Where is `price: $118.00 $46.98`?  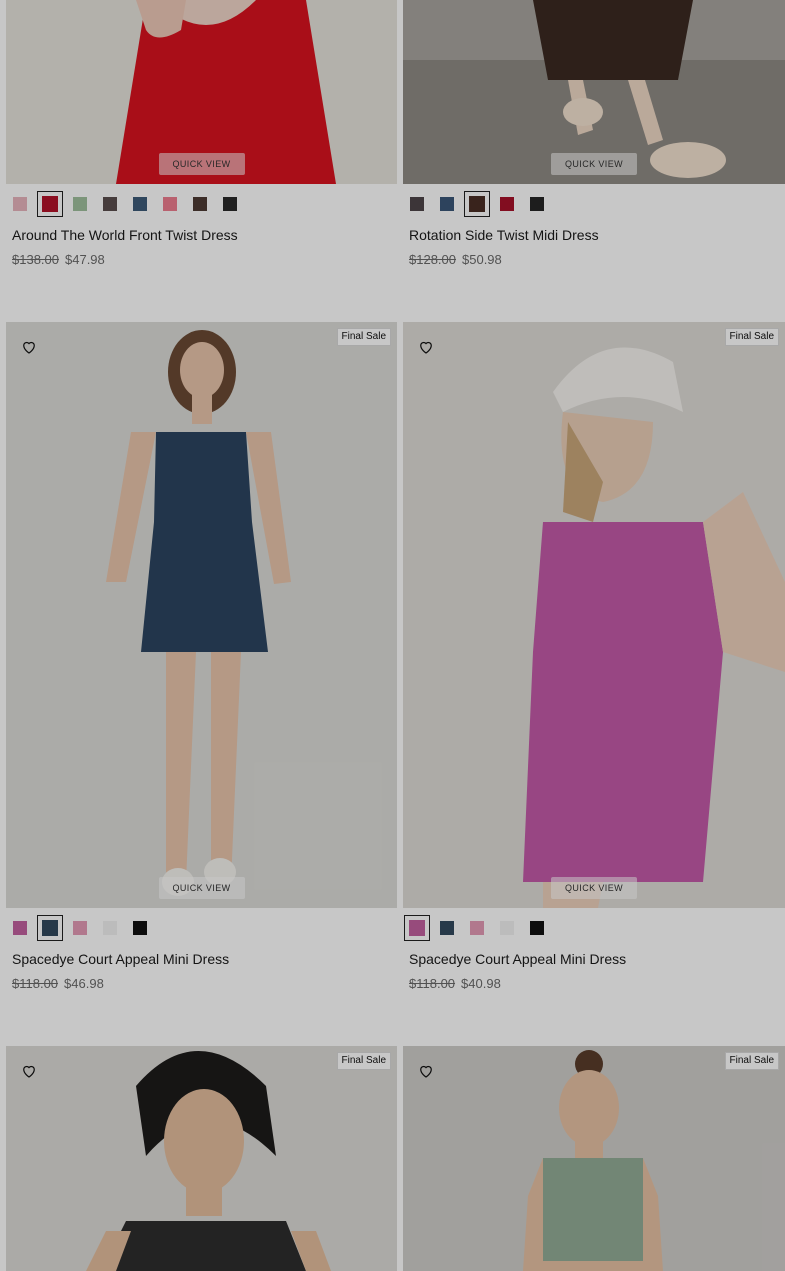 price: $118.00 $46.98 is located at coordinates (201, 983).